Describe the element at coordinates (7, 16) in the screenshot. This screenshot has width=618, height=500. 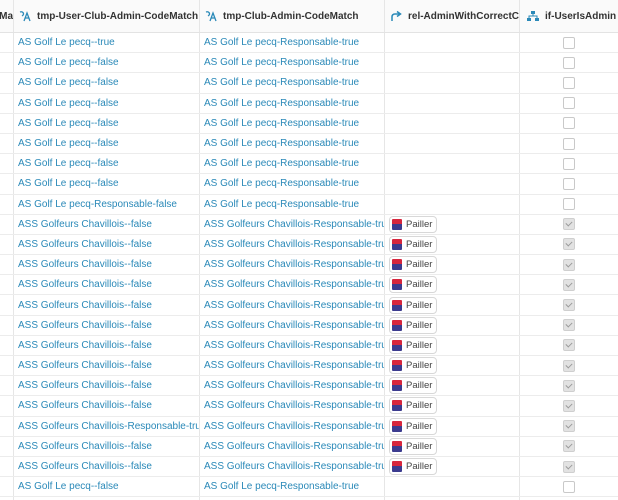
I see `column-header-truncated: eMa` at that location.